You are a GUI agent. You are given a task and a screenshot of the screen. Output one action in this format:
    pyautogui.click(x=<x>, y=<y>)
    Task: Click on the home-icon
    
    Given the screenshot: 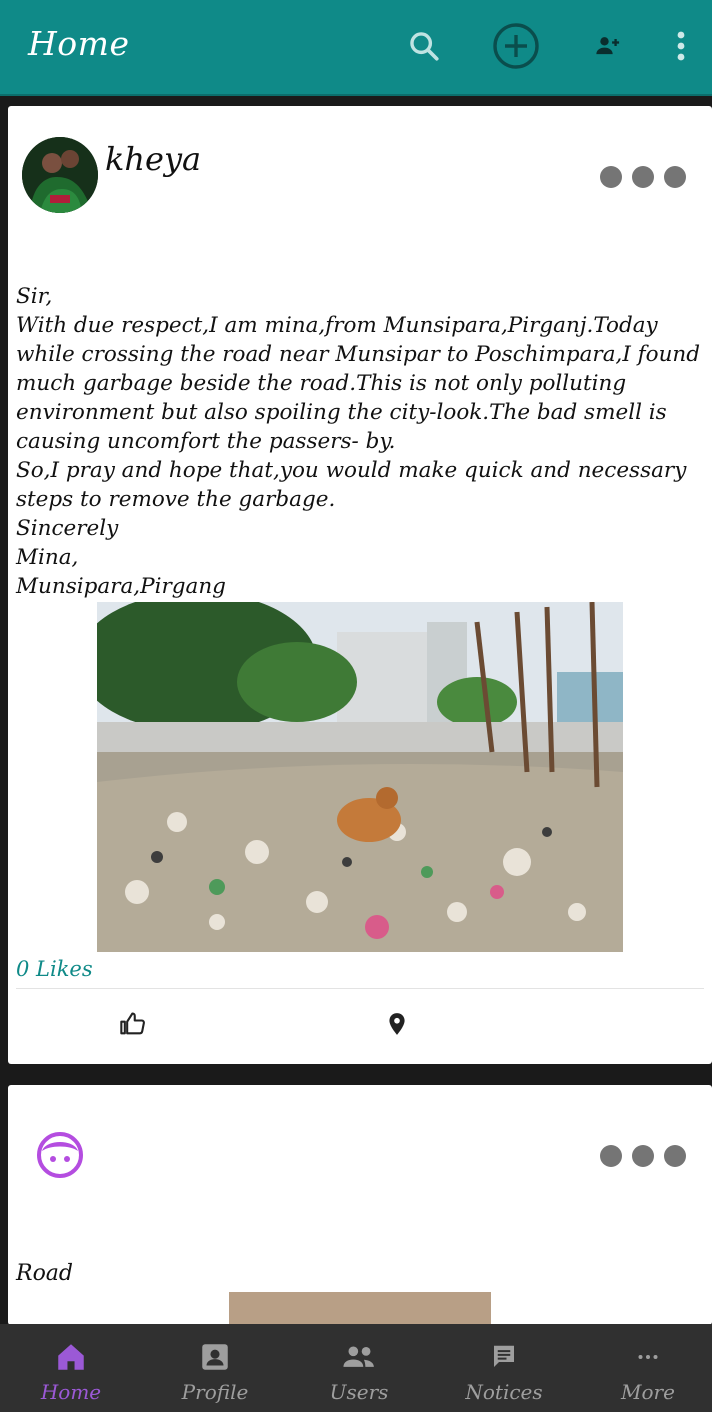 What is the action you would take?
    pyautogui.click(x=71, y=1357)
    